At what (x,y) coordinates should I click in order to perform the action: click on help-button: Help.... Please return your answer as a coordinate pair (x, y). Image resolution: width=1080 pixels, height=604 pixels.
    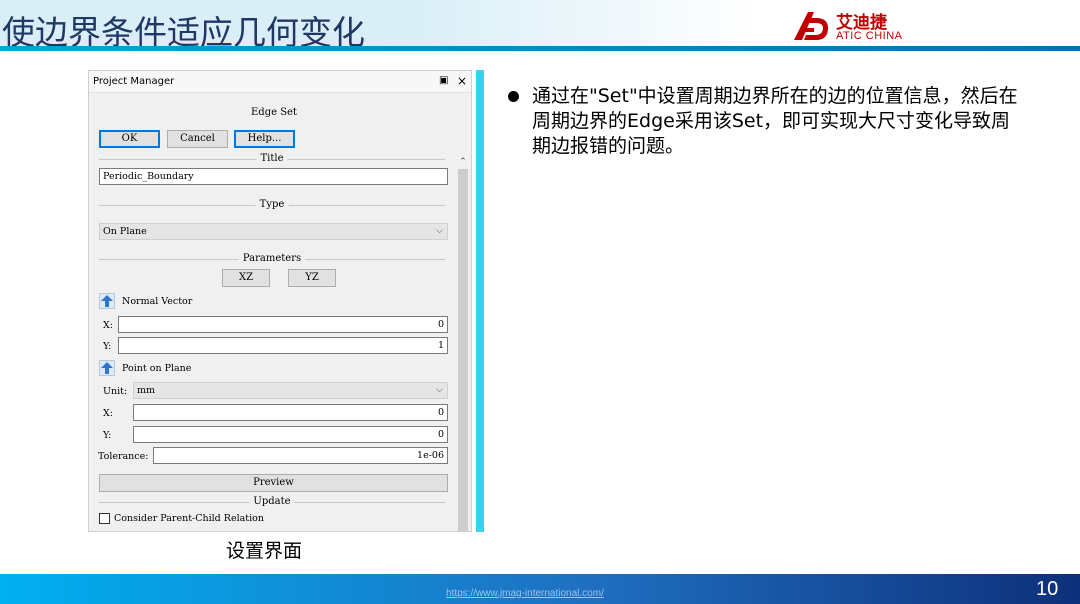
    Looking at the image, I should click on (264, 139).